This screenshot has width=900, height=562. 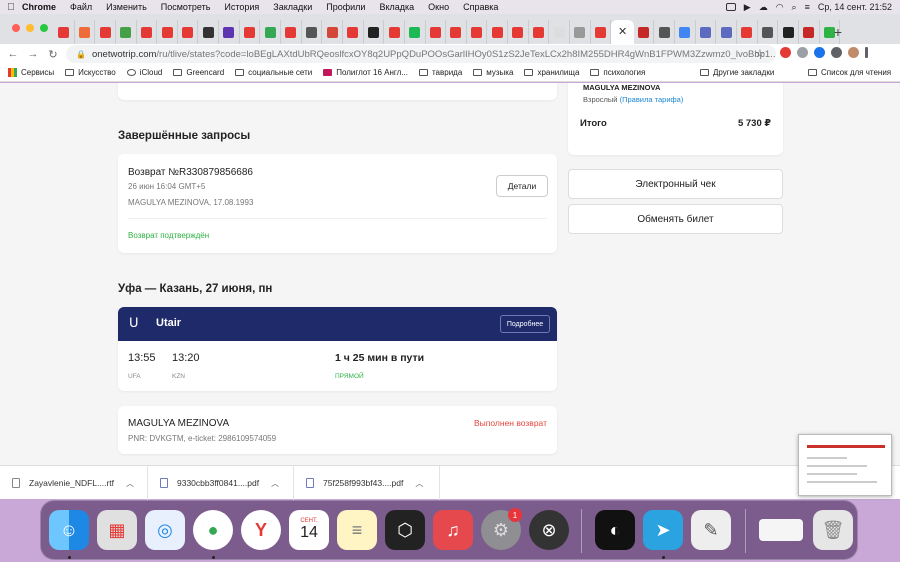 I want to click on download-item: Zayavlenie_NDFL....rtf ︿, so click(x=80, y=483).